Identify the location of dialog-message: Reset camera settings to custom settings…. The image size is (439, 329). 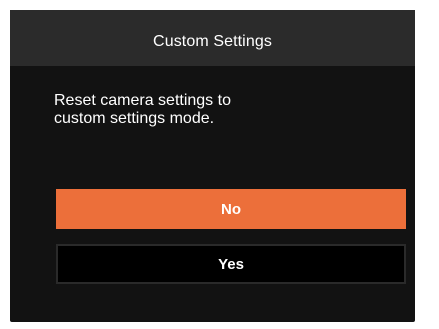
(219, 110).